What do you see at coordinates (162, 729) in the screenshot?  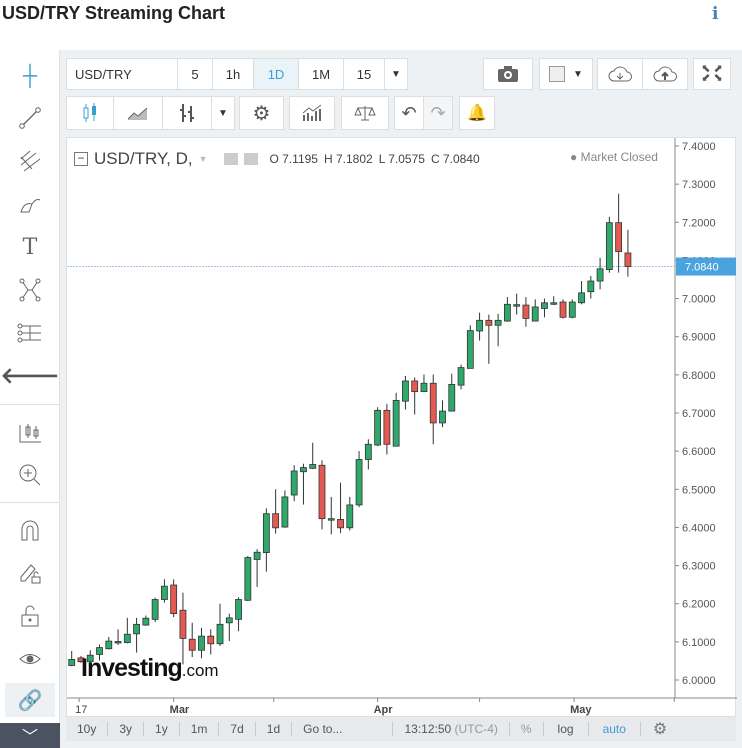 I see `range-1y: 1y` at bounding box center [162, 729].